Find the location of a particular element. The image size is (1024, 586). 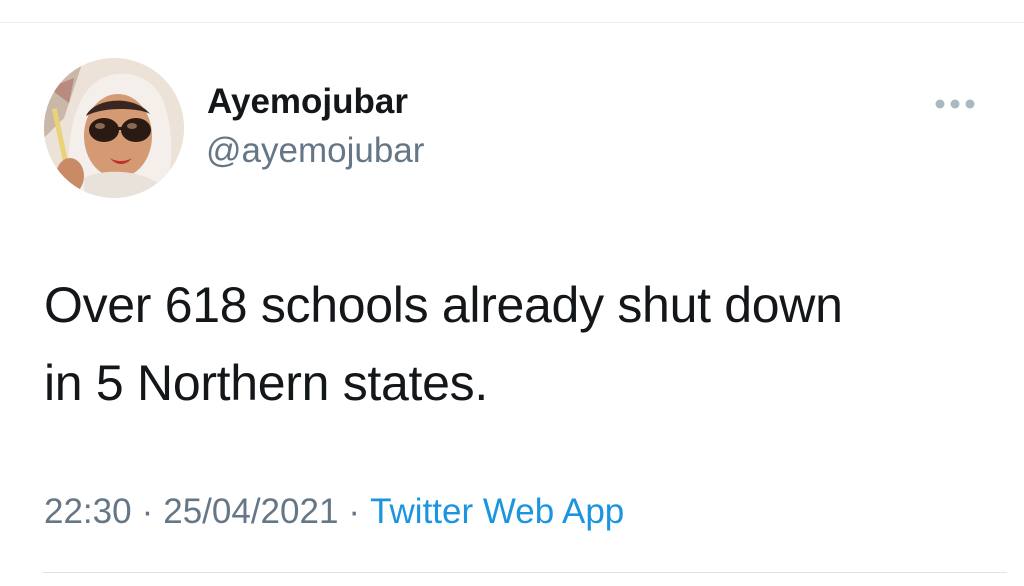

bottom-divider is located at coordinates (524, 572).